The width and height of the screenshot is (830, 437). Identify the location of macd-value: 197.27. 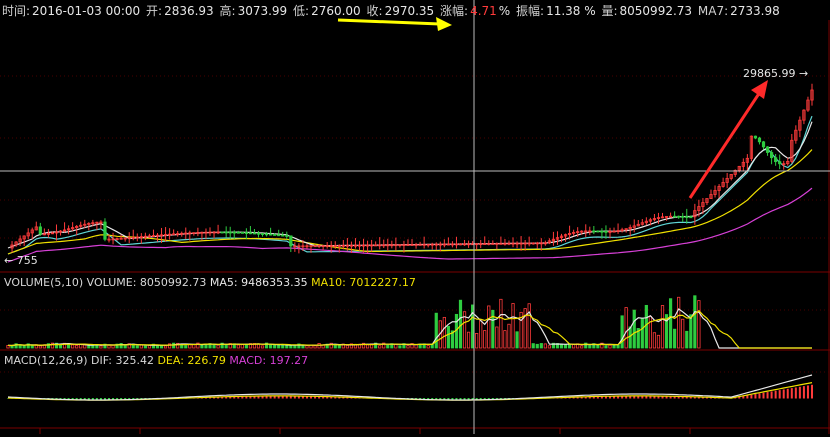
(289, 360).